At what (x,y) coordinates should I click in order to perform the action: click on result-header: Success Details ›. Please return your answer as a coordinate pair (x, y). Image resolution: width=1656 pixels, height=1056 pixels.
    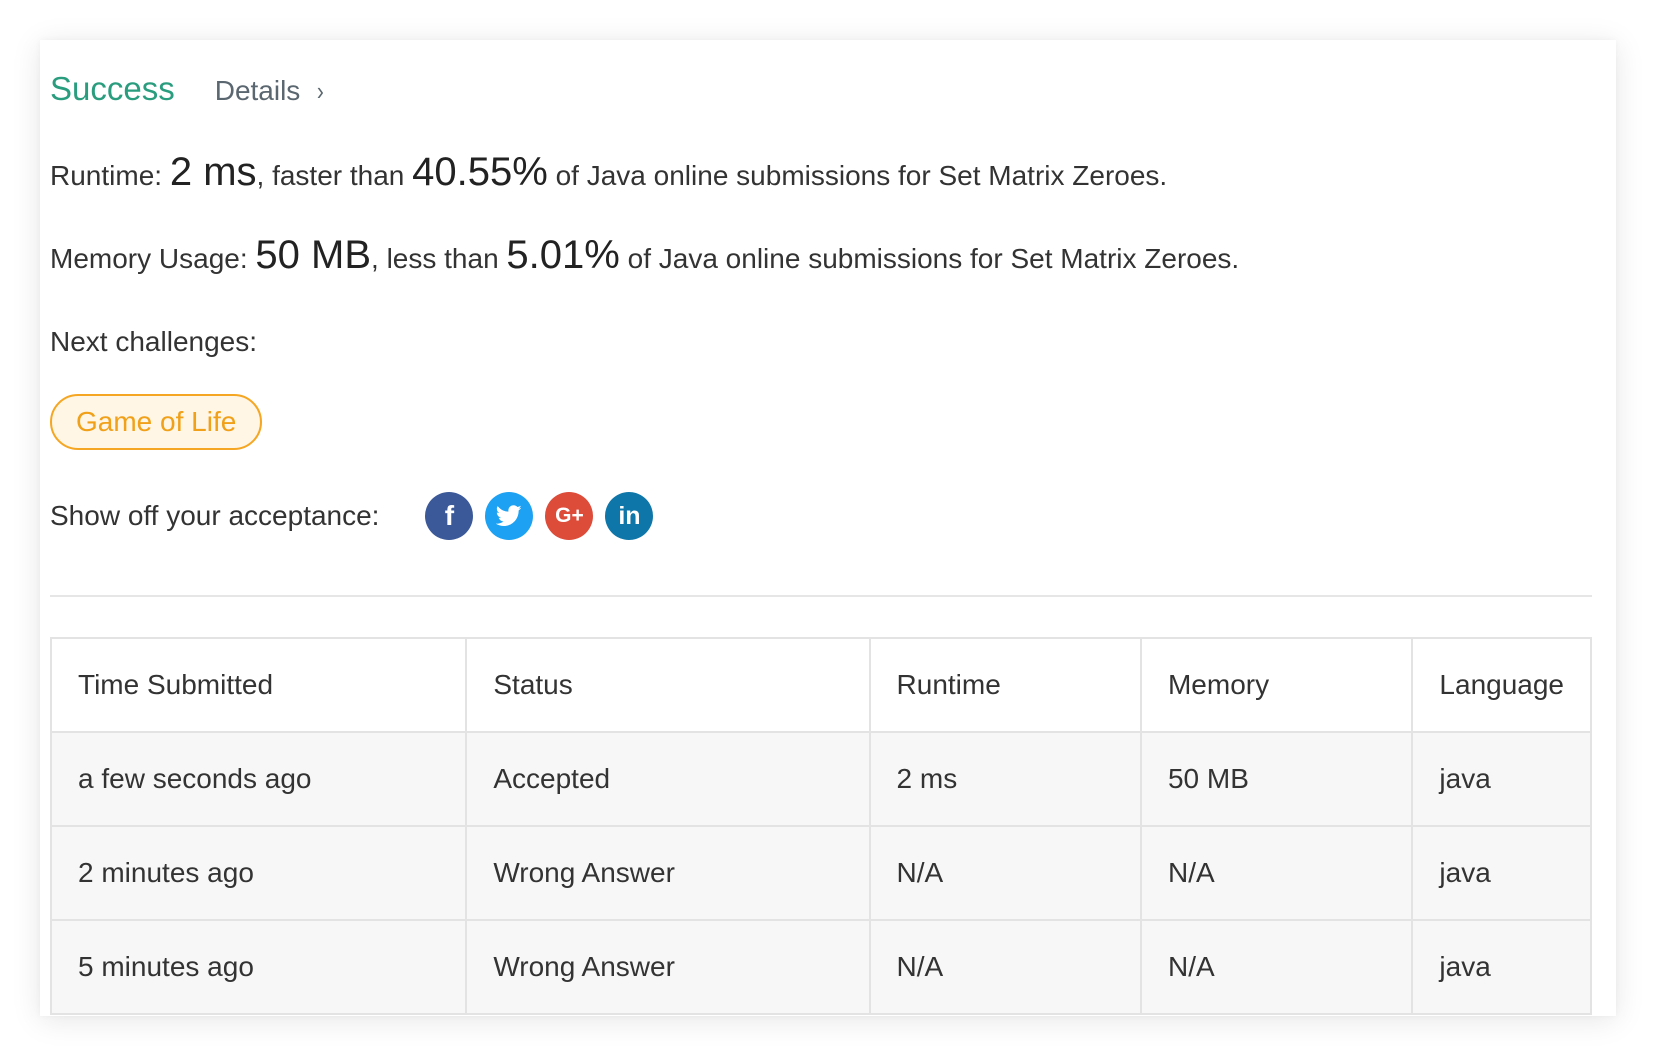
    Looking at the image, I should click on (187, 89).